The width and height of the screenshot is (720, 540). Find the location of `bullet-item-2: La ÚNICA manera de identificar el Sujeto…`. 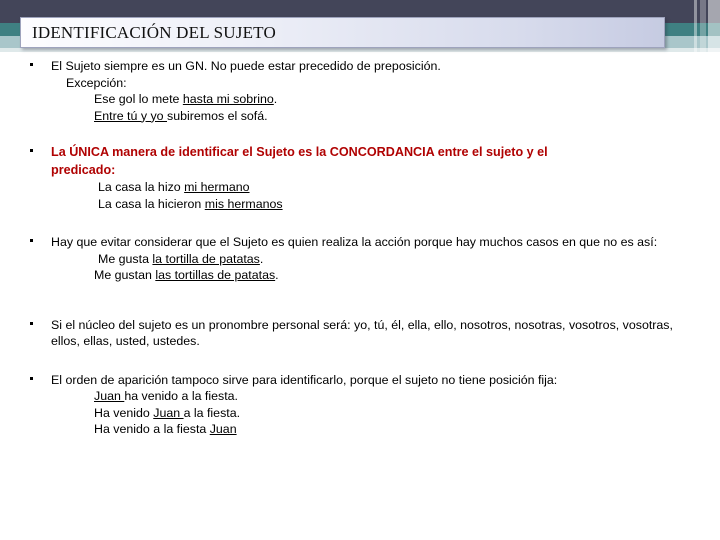

bullet-item-2: La ÚNICA manera de identificar el Sujeto… is located at coordinates (360, 178).